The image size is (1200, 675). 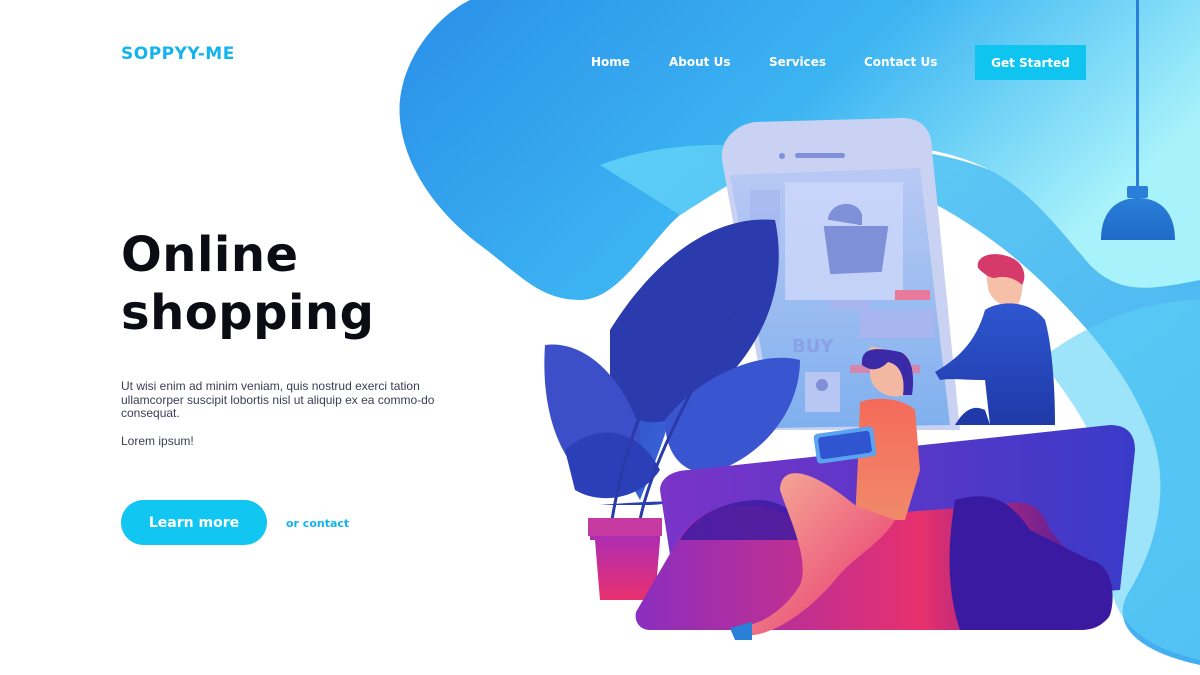 I want to click on get-started-button: Get Started, so click(x=1030, y=62).